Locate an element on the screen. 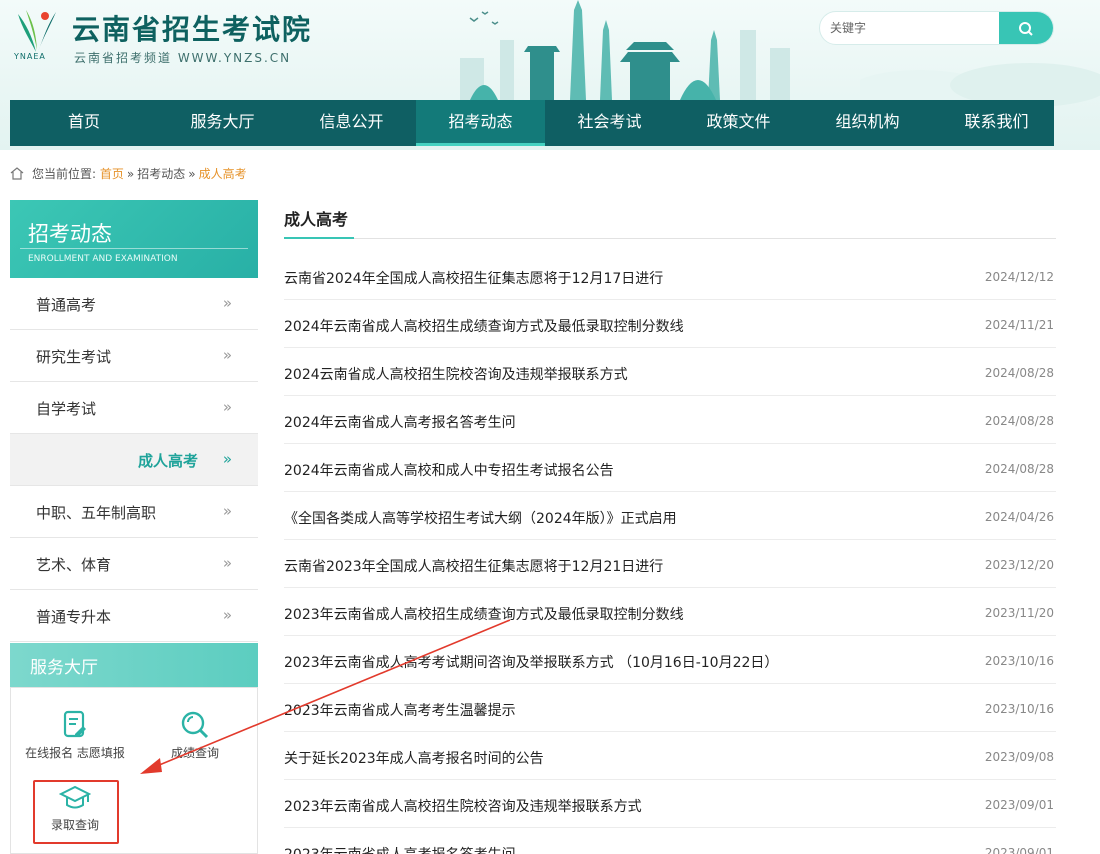 Image resolution: width=1100 pixels, height=854 pixels. title-underline is located at coordinates (319, 238).